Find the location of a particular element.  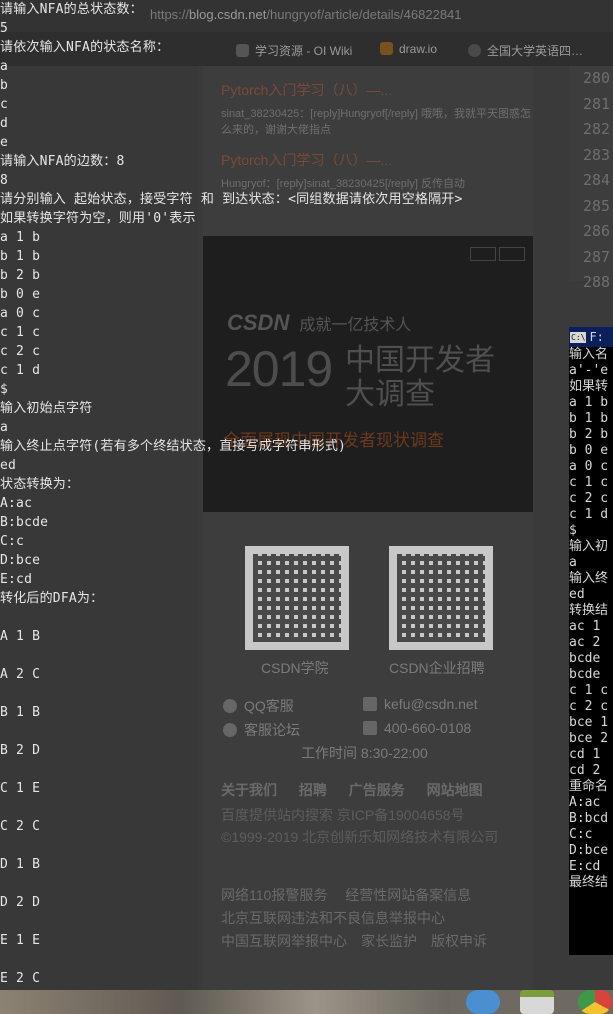

desktop-wallpaper is located at coordinates (225, 1002).